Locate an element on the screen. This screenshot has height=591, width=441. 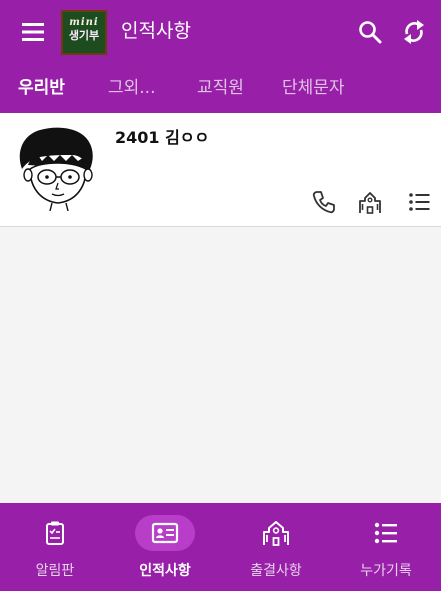
school-icon is located at coordinates (370, 203).